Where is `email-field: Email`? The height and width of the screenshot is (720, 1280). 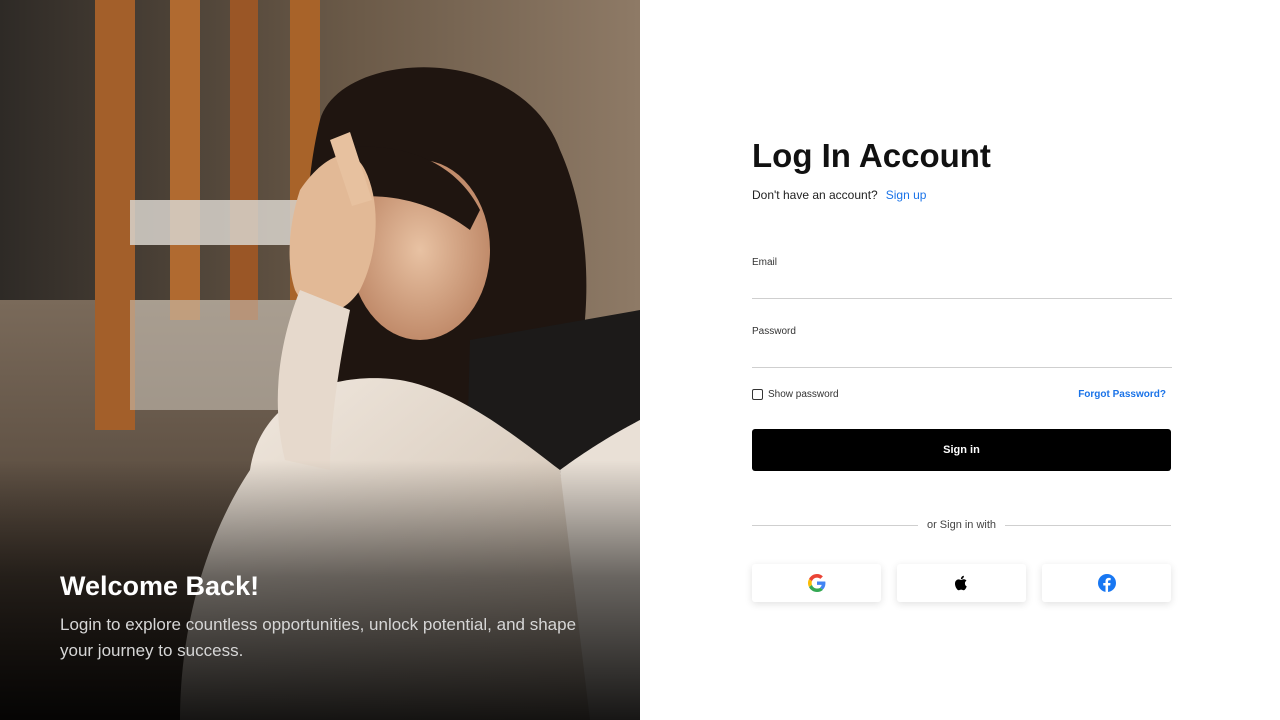
email-field: Email is located at coordinates (962, 278).